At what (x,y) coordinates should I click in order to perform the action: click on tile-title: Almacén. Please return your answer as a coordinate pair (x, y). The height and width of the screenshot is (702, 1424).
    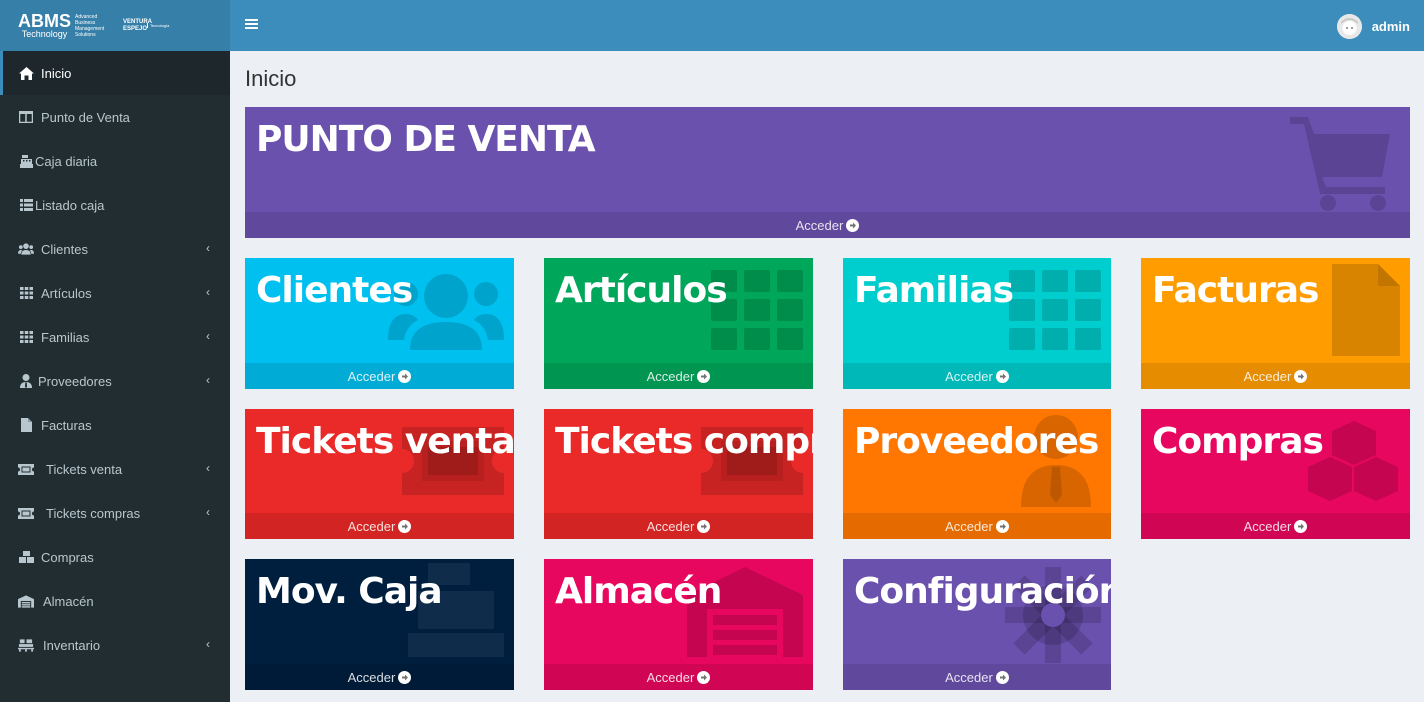
    Looking at the image, I should click on (638, 591).